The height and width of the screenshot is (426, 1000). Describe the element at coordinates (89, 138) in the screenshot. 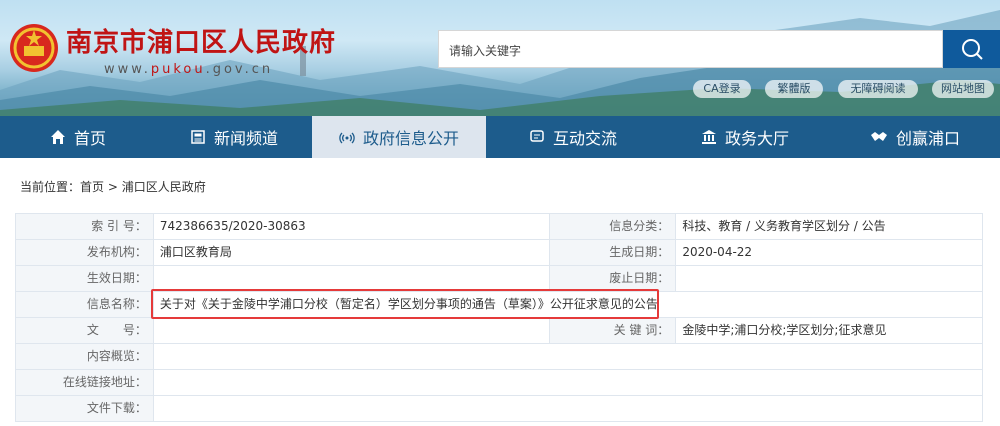

I see `nav-home-label: 首页` at that location.